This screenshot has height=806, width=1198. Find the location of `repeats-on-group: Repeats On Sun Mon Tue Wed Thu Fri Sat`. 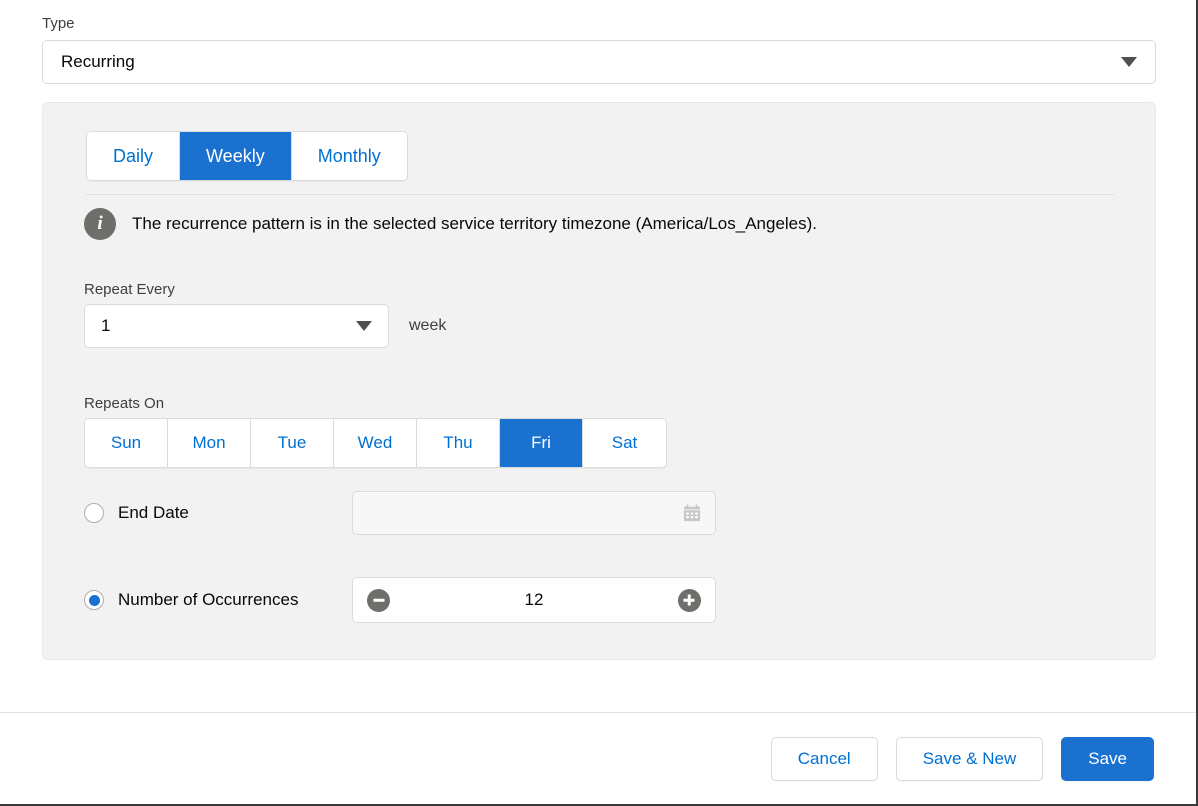

repeats-on-group: Repeats On Sun Mon Tue Wed Thu Fri Sat is located at coordinates (375, 431).